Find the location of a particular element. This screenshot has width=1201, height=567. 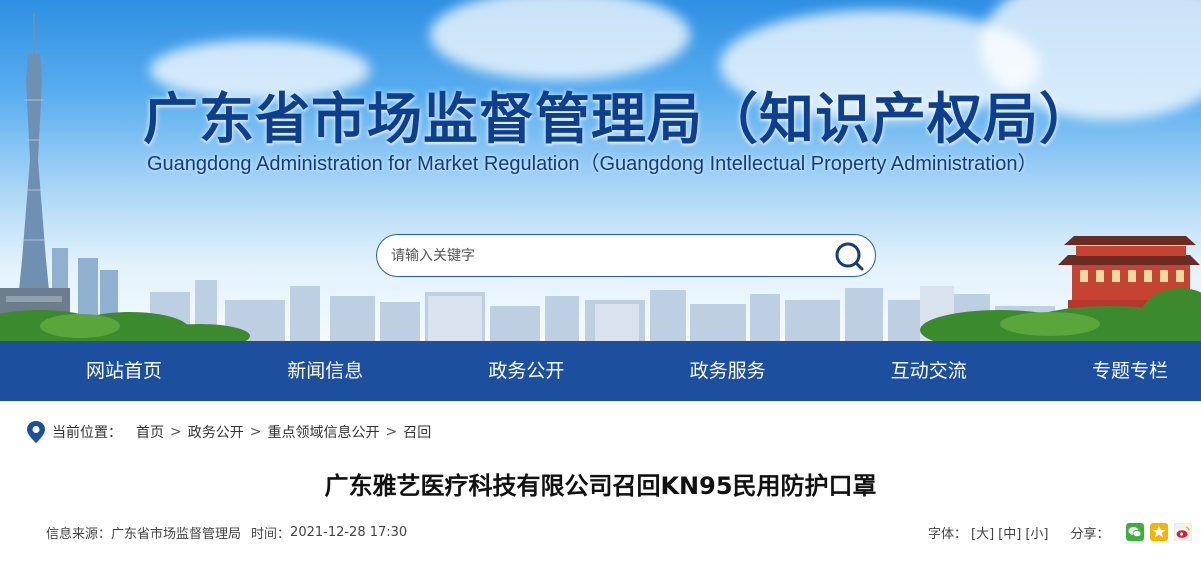

source-value: 广东省市场监督管理局 is located at coordinates (176, 534).